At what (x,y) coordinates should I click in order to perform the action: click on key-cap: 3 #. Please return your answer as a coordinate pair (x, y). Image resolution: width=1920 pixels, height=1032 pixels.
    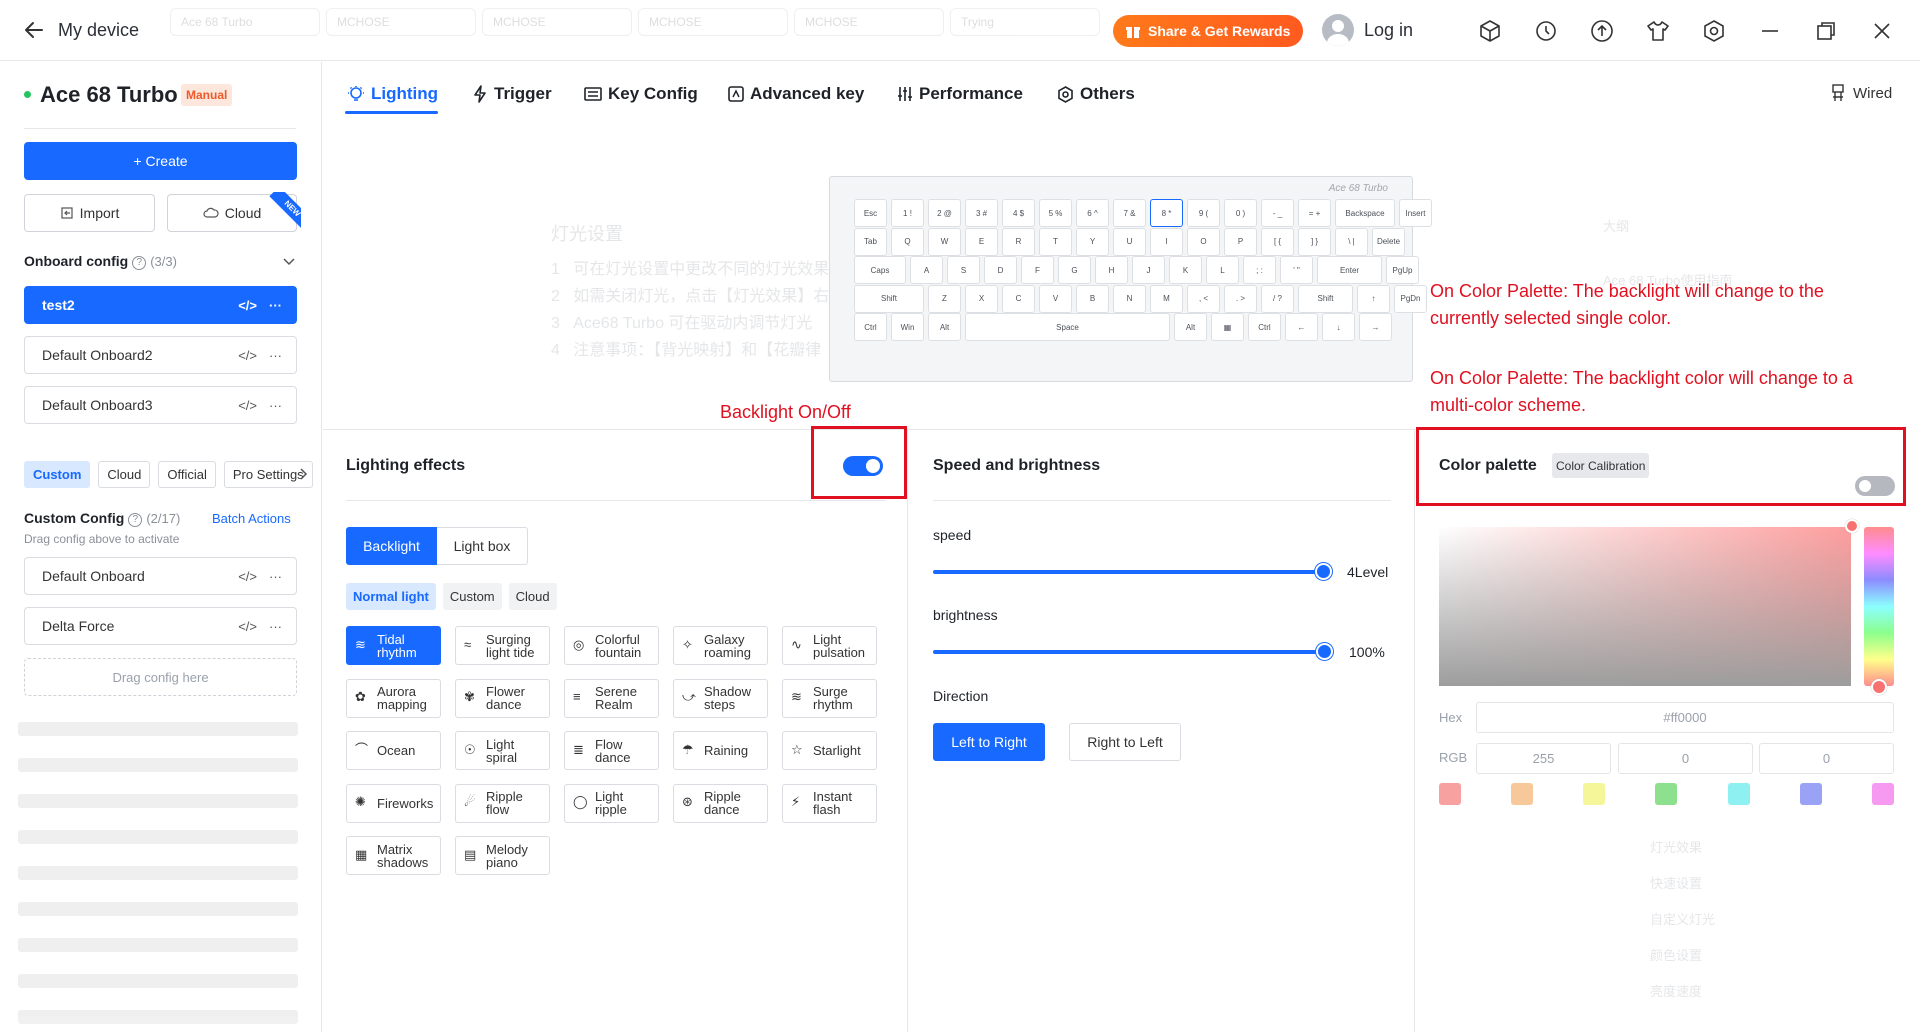
    Looking at the image, I should click on (981, 213).